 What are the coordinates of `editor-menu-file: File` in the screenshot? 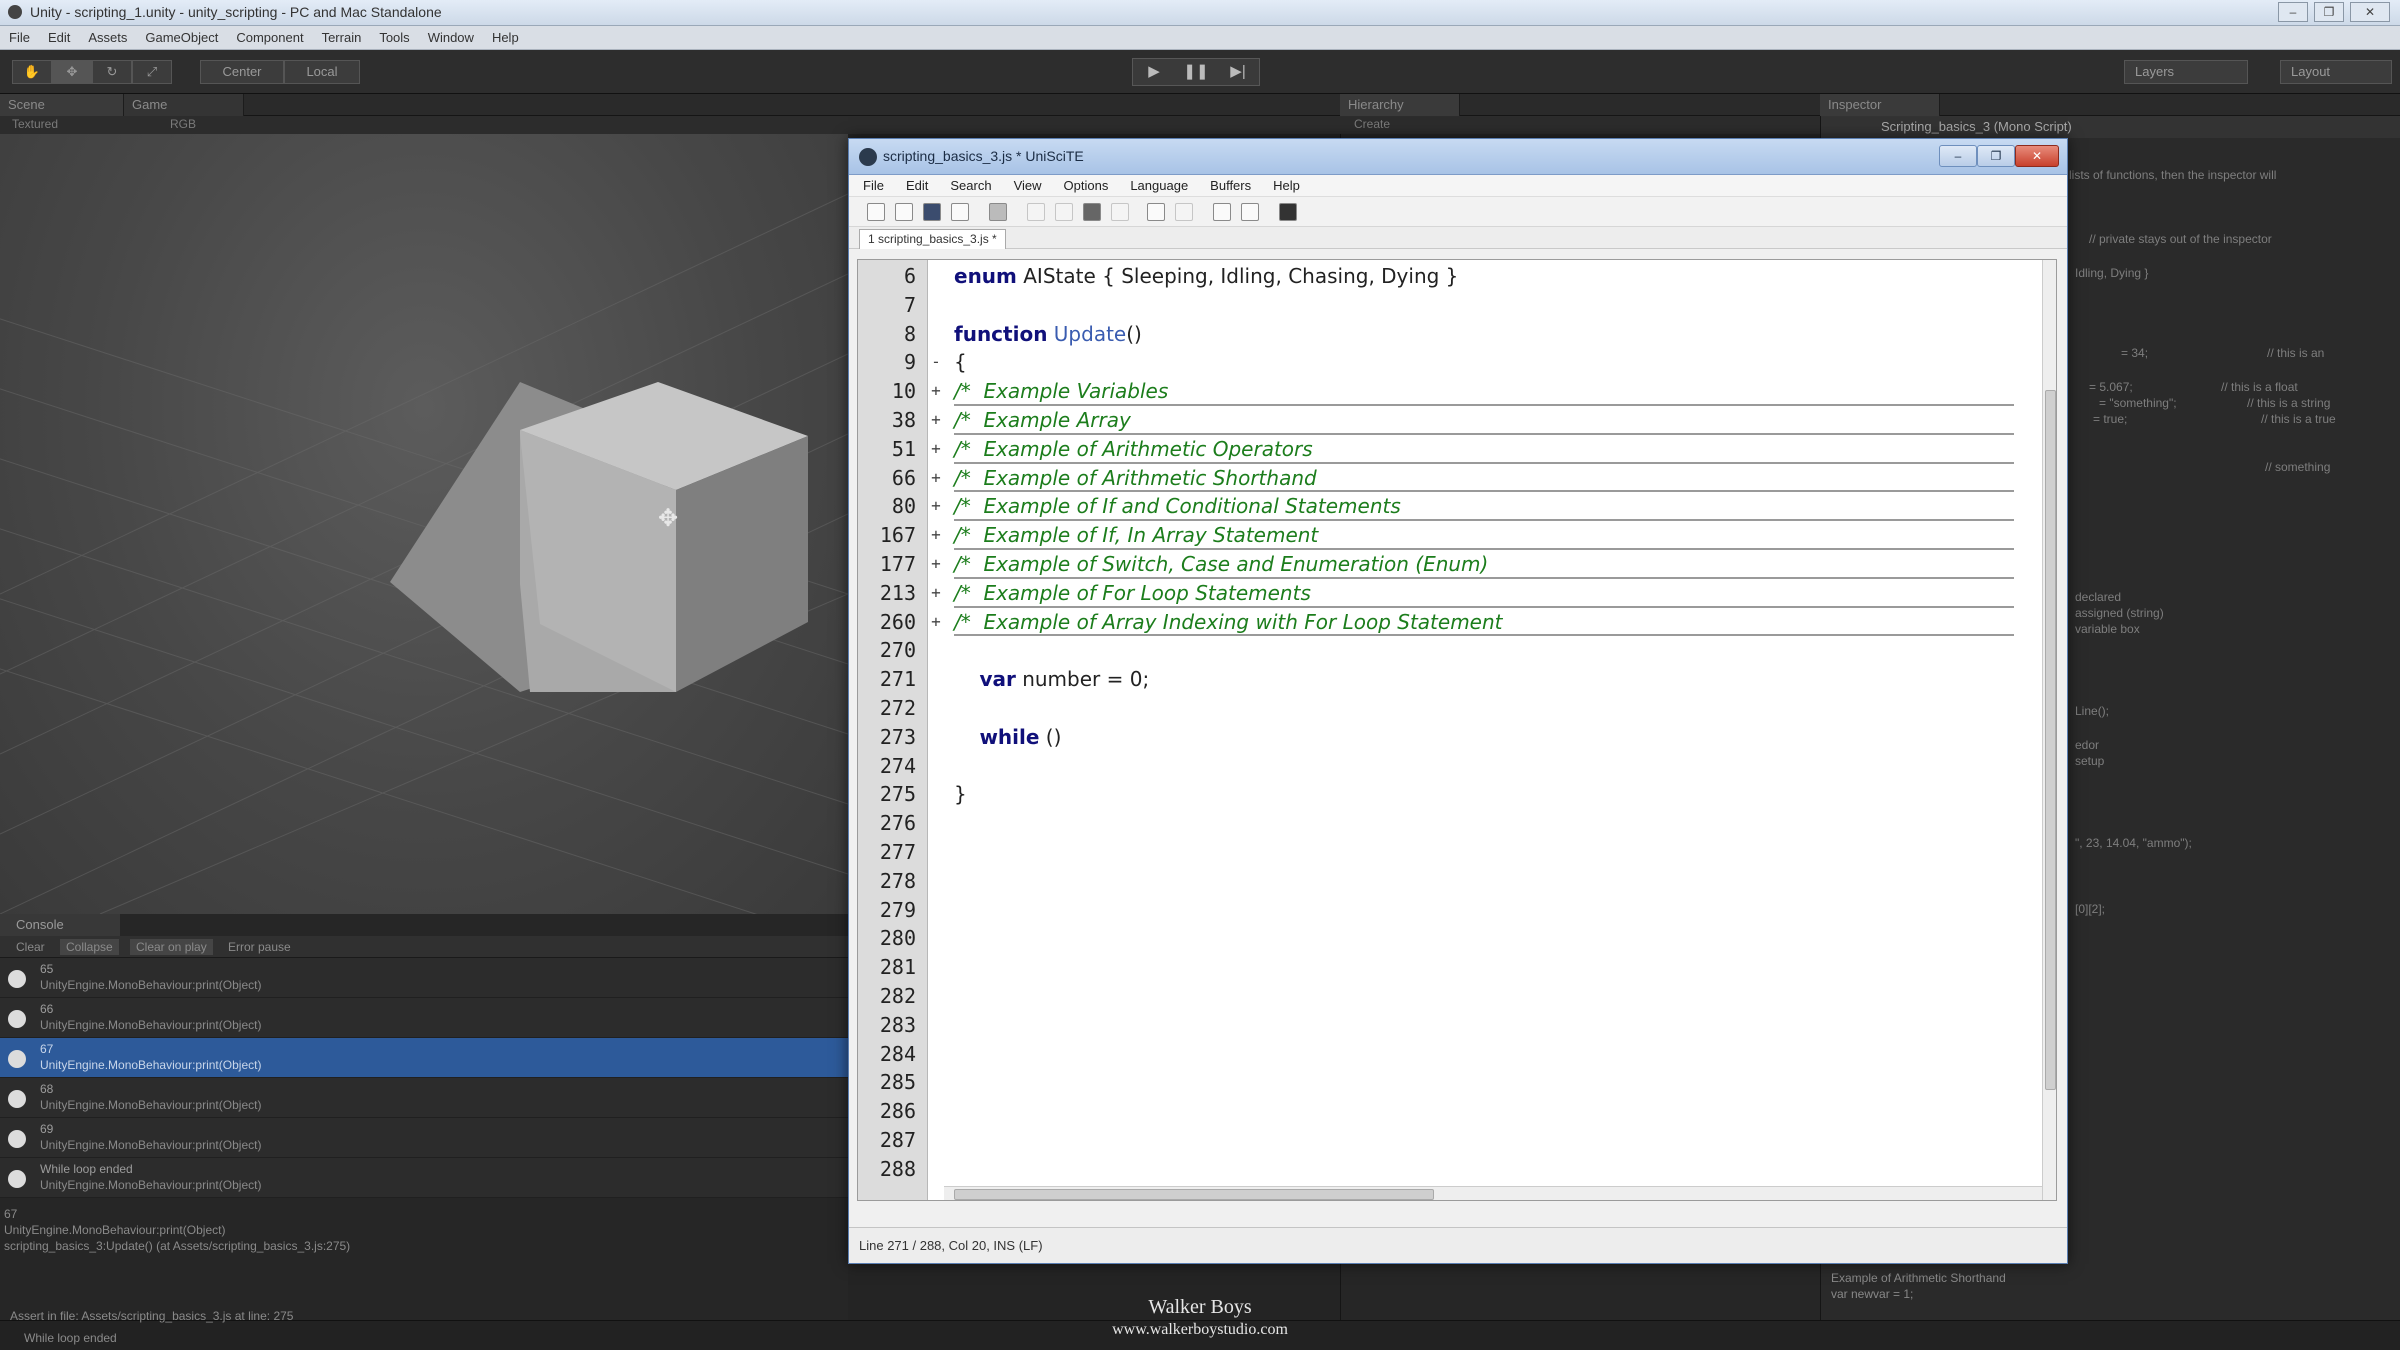 It's located at (870, 184).